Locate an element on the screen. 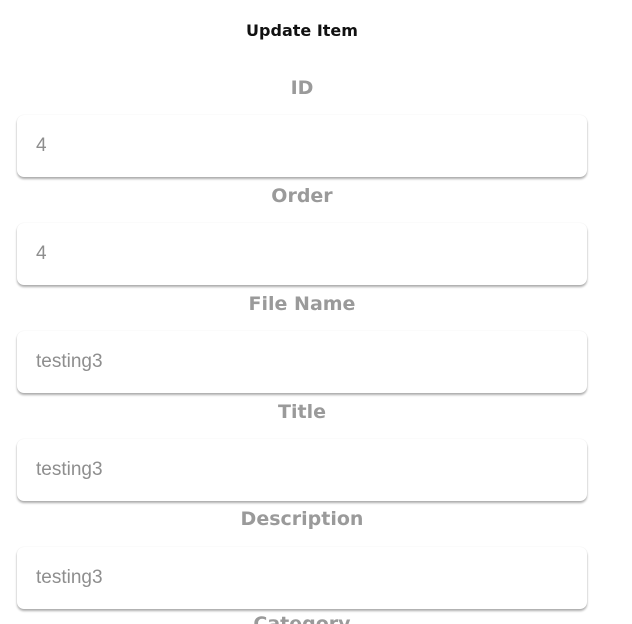 This screenshot has height=624, width=632. page-title: Update Item is located at coordinates (302, 30).